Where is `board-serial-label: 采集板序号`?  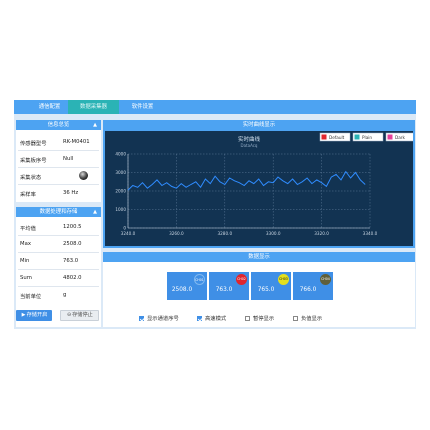 board-serial-label: 采集板序号 is located at coordinates (33, 161).